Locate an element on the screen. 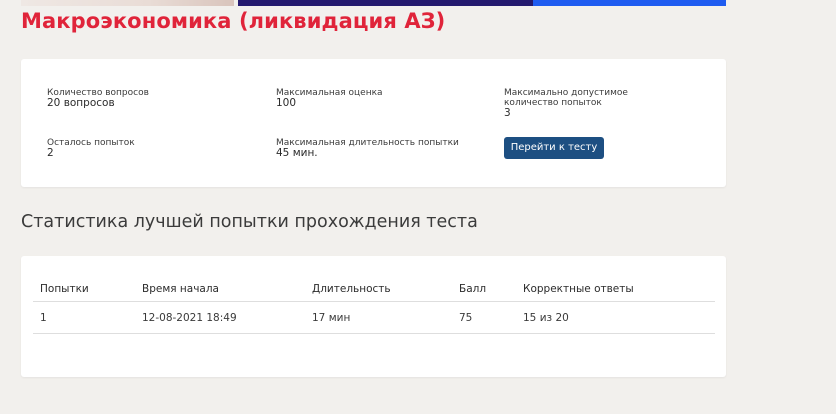 Image resolution: width=836 pixels, height=414 pixels. cell-correct-answers: 15 из 20 is located at coordinates (615, 317).